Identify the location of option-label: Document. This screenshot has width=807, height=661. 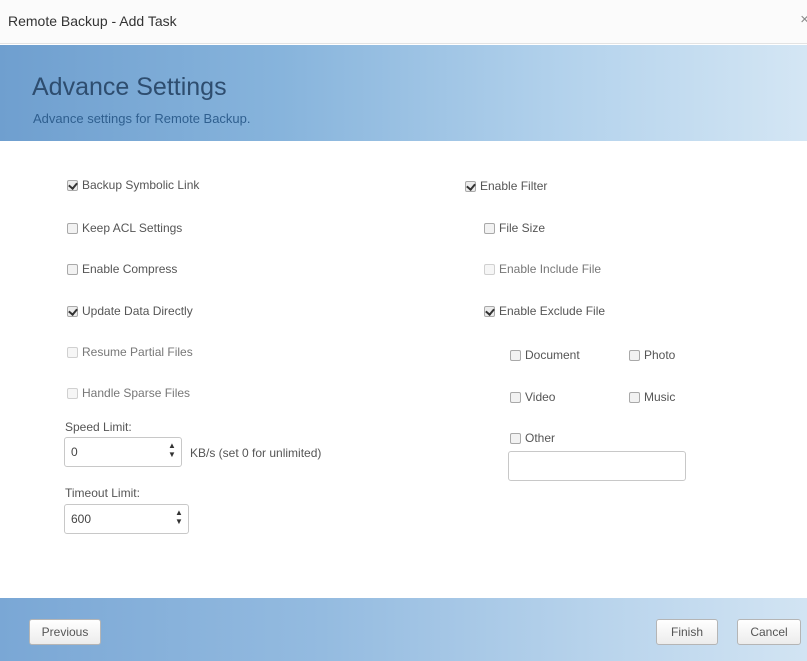
(552, 355).